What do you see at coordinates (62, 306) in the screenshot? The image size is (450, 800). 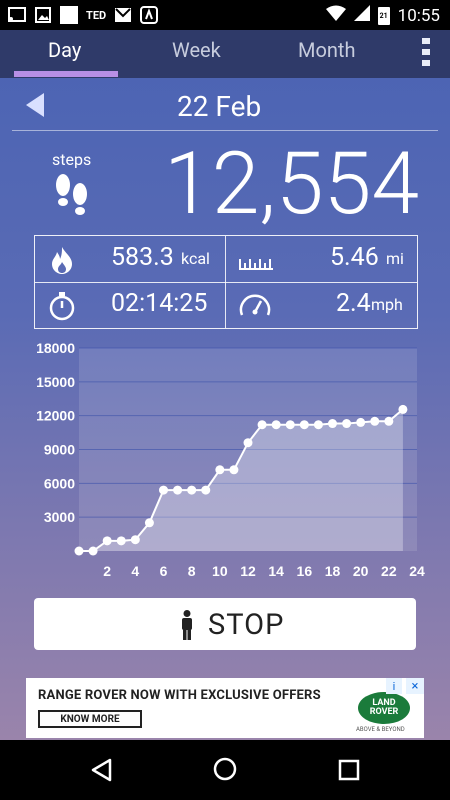 I see `stopwatch-icon` at bounding box center [62, 306].